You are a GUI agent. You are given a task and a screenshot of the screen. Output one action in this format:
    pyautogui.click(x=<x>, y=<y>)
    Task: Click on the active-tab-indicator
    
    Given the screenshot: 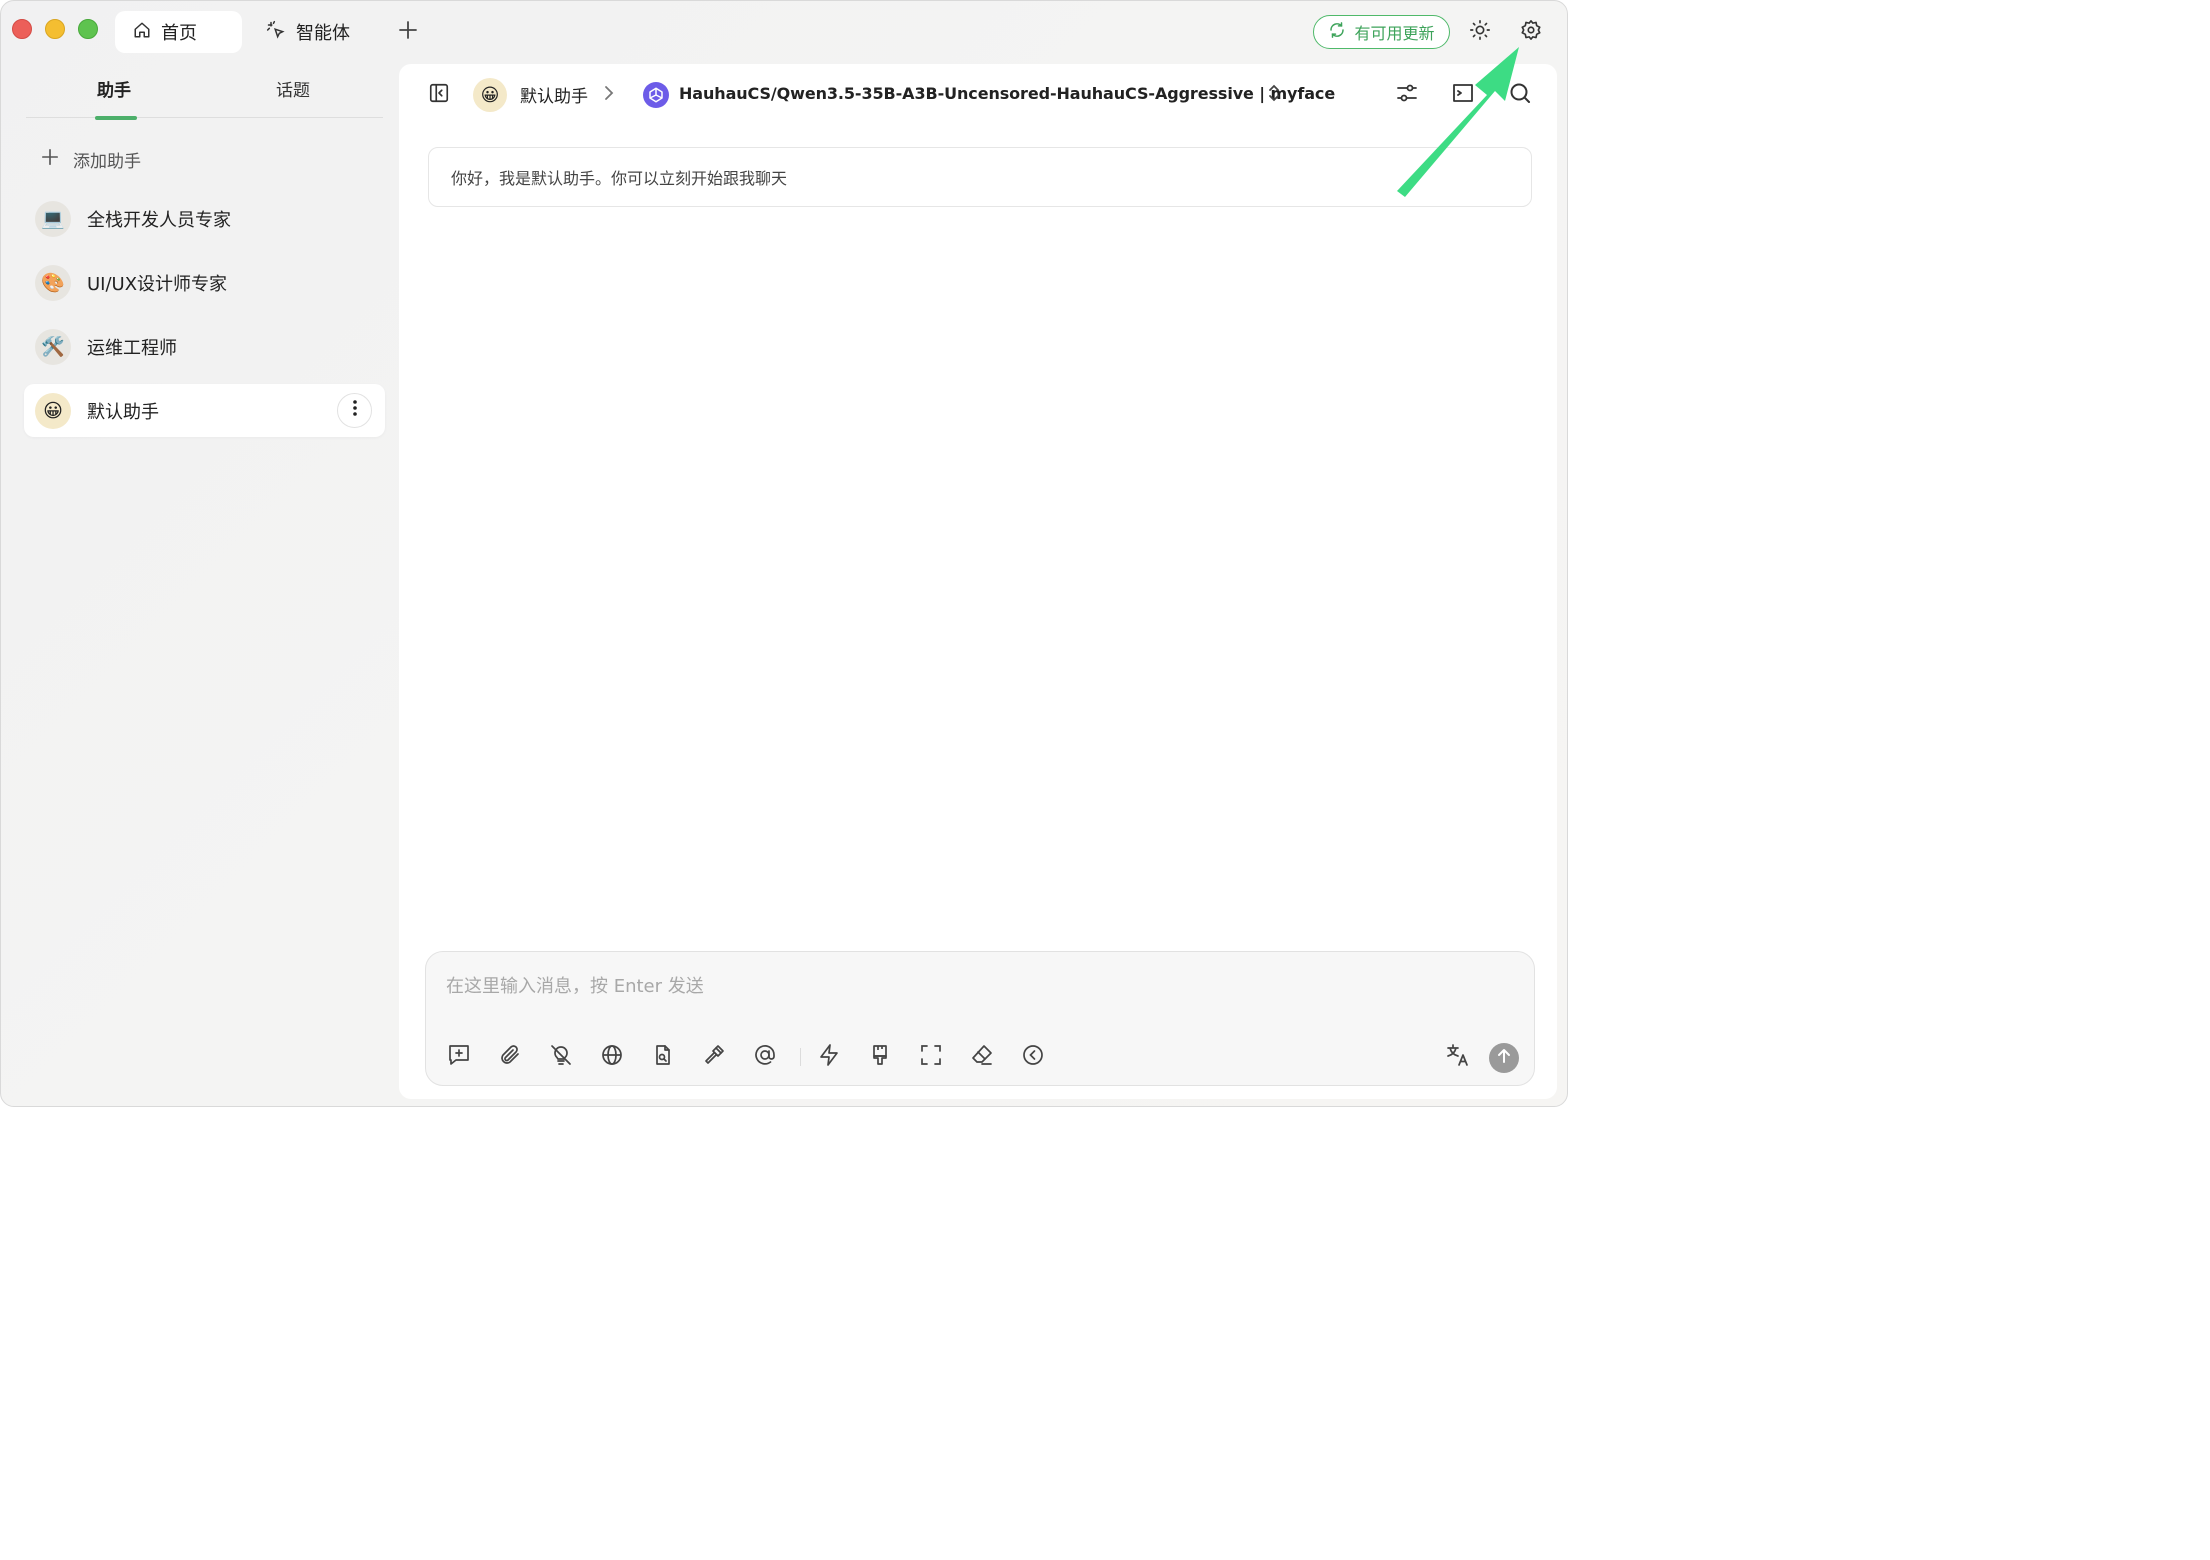 What is the action you would take?
    pyautogui.click(x=116, y=118)
    